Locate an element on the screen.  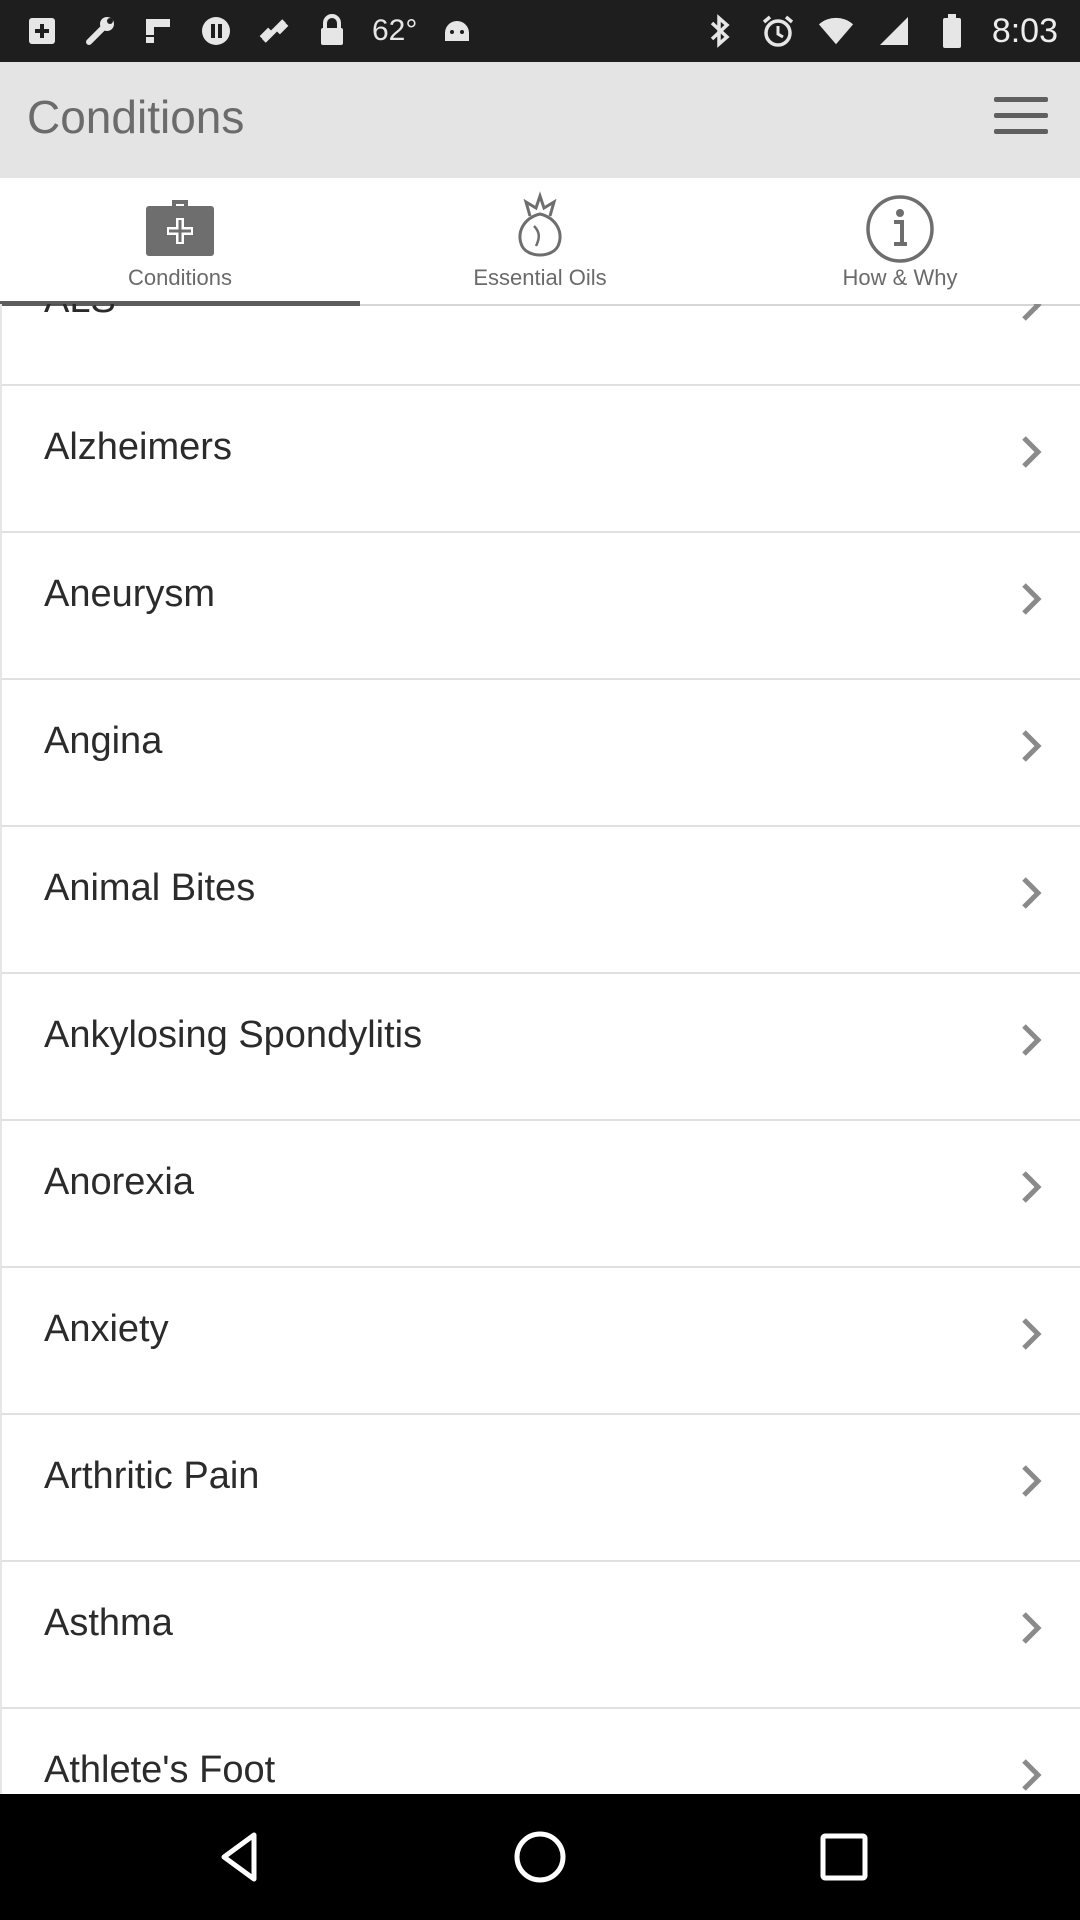
tab-essential-oils: Essential Oils is located at coordinates (540, 241).